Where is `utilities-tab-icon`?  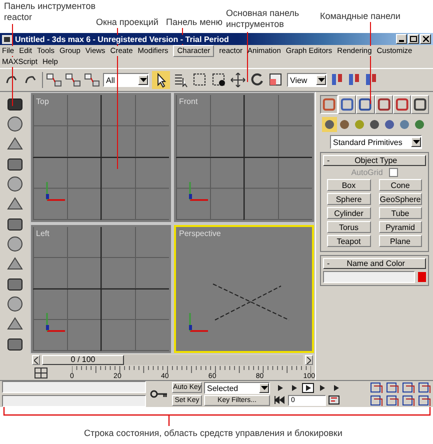
utilities-tab-icon is located at coordinates (420, 104).